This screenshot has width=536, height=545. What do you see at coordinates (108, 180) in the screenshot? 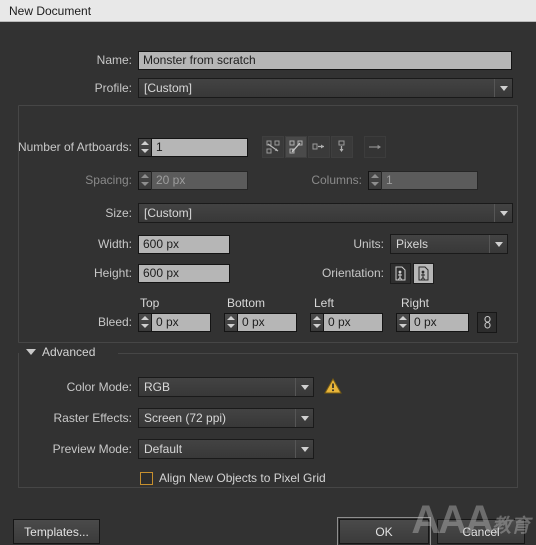
I see `spacing-label: Spacing:` at bounding box center [108, 180].